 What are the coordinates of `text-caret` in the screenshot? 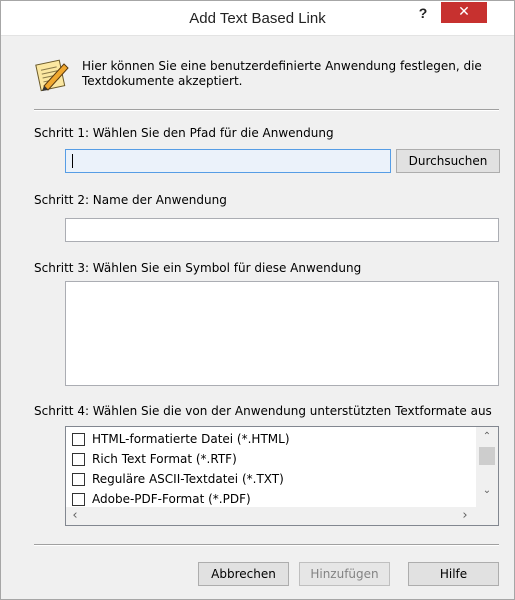 It's located at (72, 161).